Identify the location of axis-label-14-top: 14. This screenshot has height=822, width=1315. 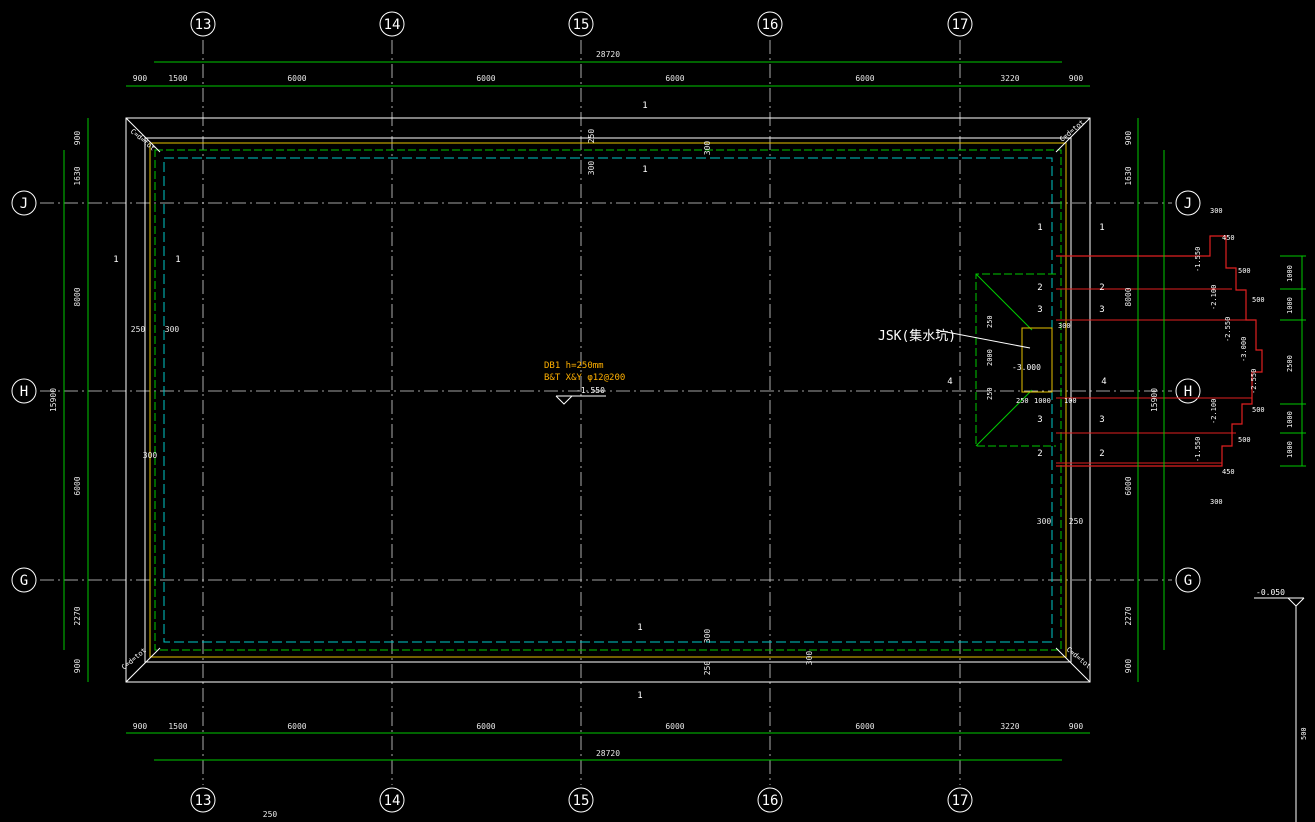
(392, 25).